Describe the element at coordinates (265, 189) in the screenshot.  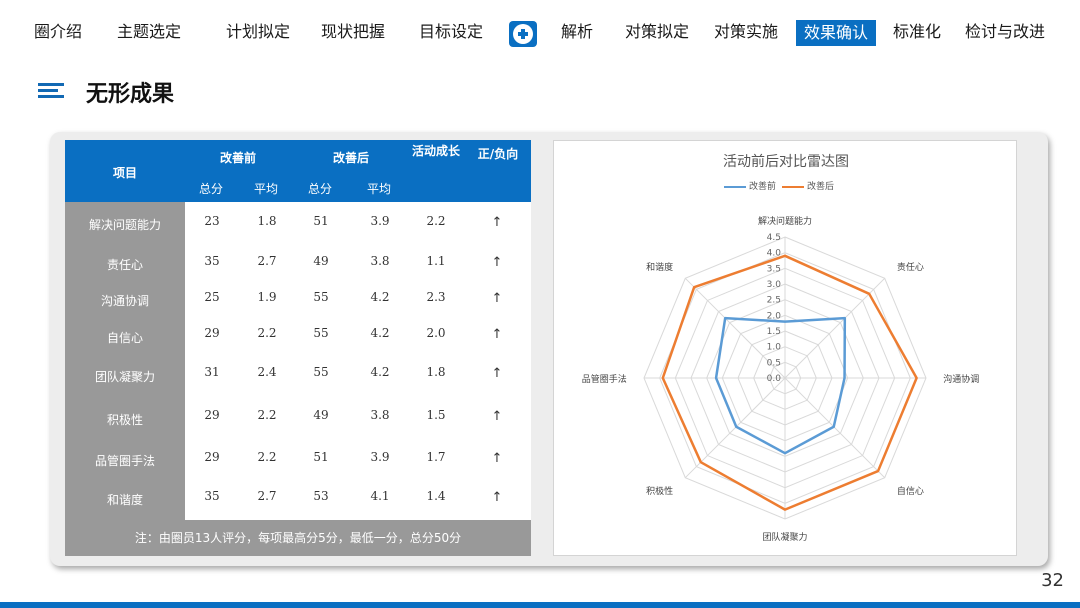
I see `subheader-before-avg: 平均` at that location.